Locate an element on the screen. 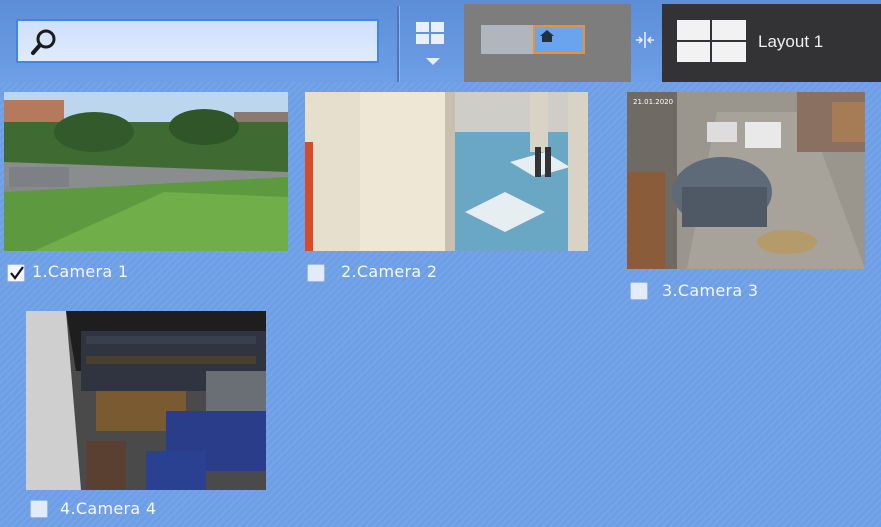 The image size is (881, 527). svg-text: 21.01.2020 is located at coordinates (653, 102).